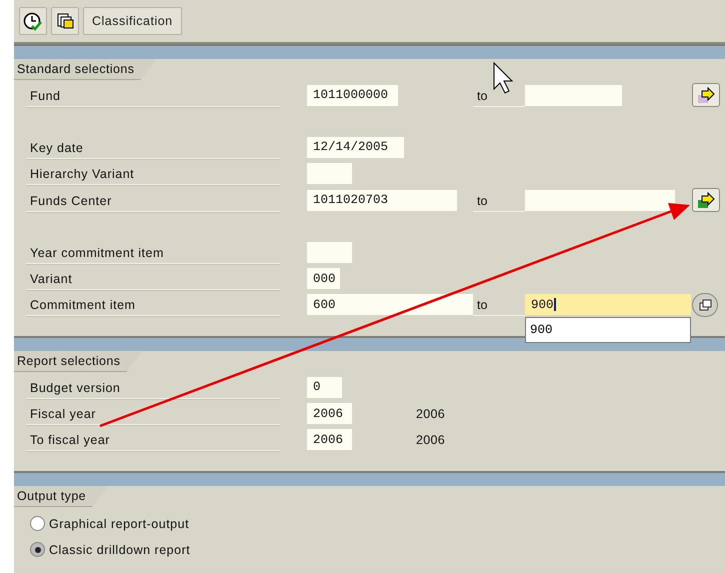 The width and height of the screenshot is (725, 573). Describe the element at coordinates (153, 388) in the screenshot. I see `field-label: Budget version` at that location.